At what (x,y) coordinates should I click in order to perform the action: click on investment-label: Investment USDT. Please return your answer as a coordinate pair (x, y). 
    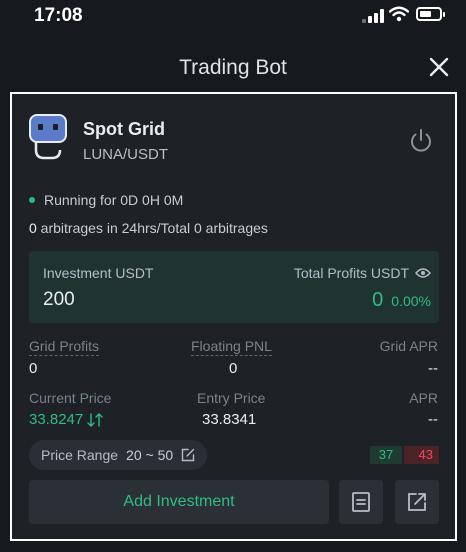
    Looking at the image, I should click on (98, 273).